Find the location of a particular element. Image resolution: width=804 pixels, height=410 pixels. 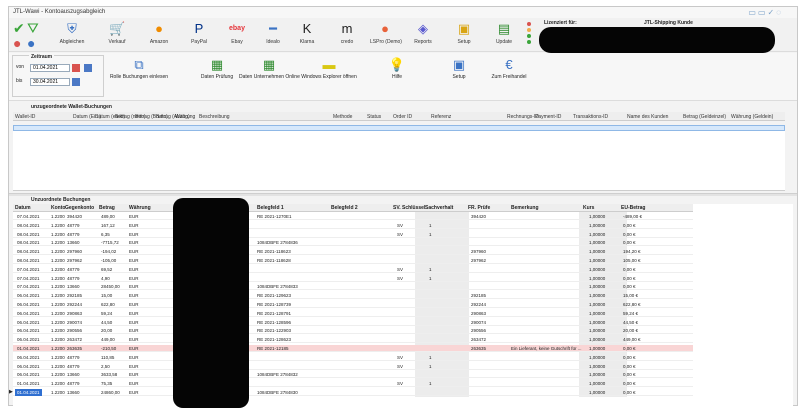

column-header: Kurs is located at coordinates (588, 208).